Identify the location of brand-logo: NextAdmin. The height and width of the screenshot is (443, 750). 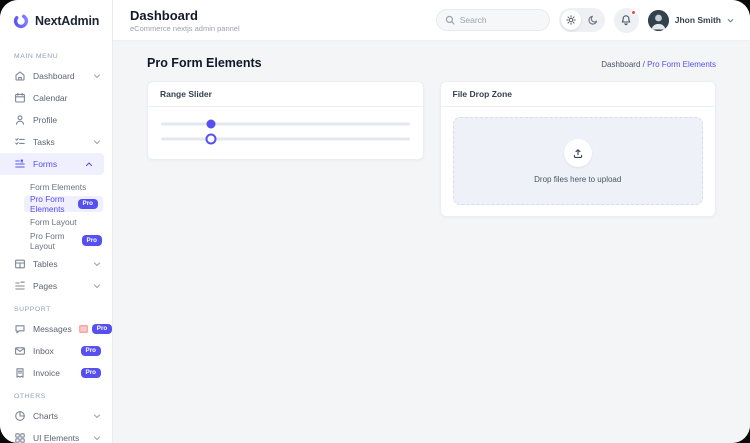
(56, 20).